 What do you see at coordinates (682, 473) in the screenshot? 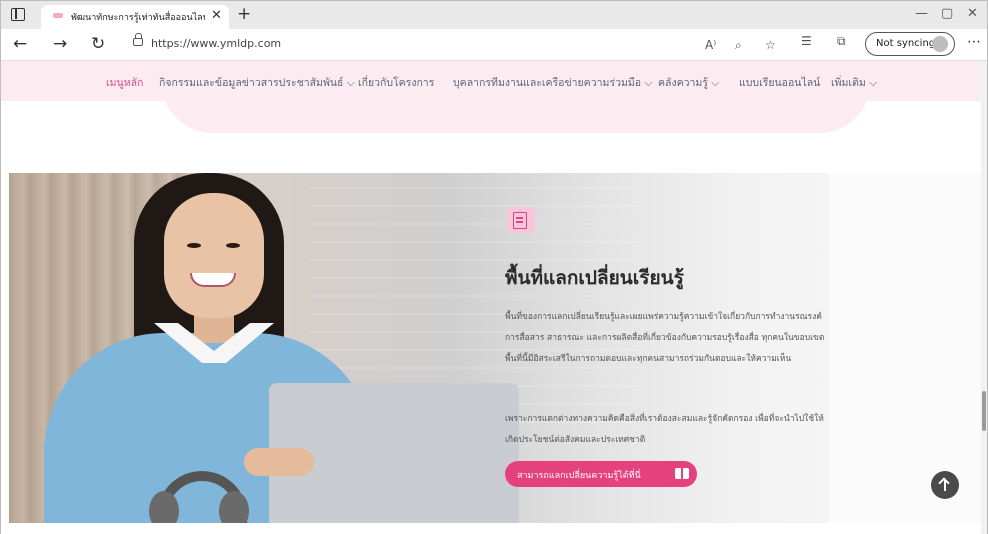
I see `book-icon` at bounding box center [682, 473].